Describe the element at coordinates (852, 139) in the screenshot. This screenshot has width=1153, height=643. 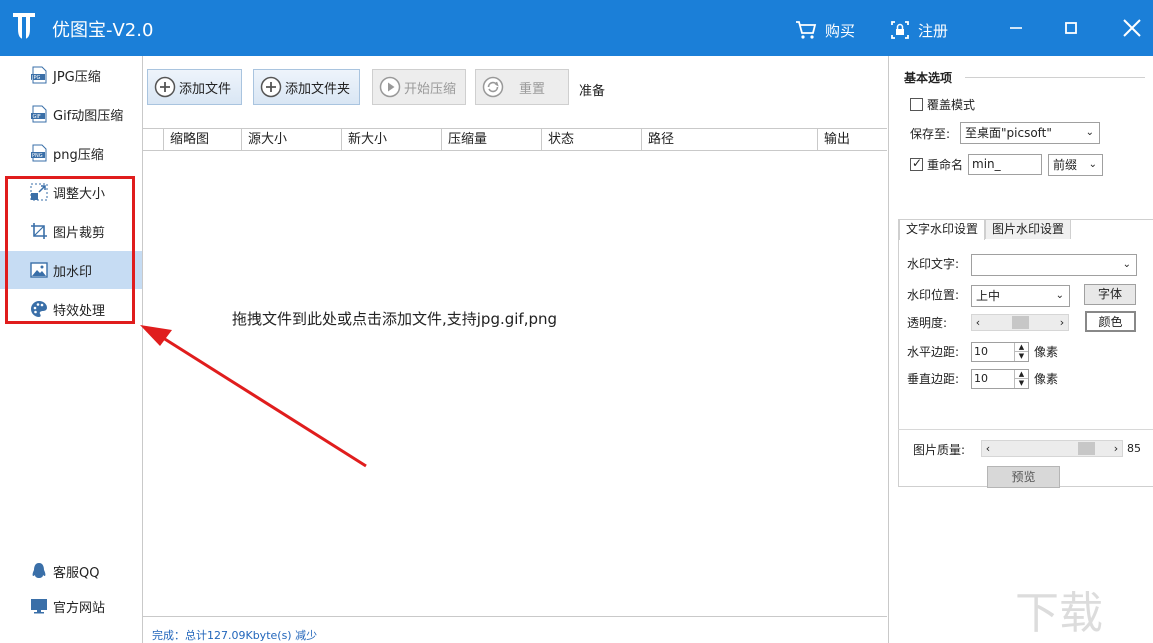
I see `column-header: 输出` at that location.